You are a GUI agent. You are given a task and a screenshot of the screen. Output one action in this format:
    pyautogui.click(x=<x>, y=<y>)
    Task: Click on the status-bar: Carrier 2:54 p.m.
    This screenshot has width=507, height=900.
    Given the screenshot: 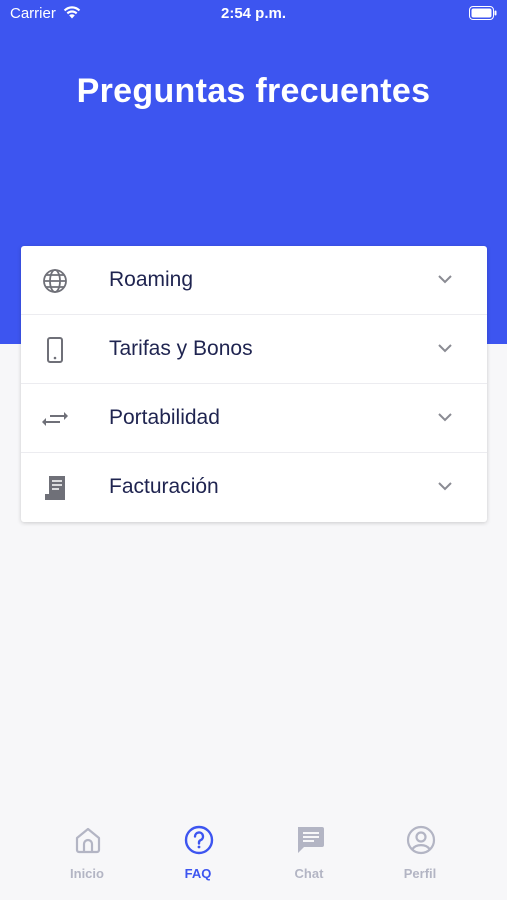 What is the action you would take?
    pyautogui.click(x=253, y=14)
    